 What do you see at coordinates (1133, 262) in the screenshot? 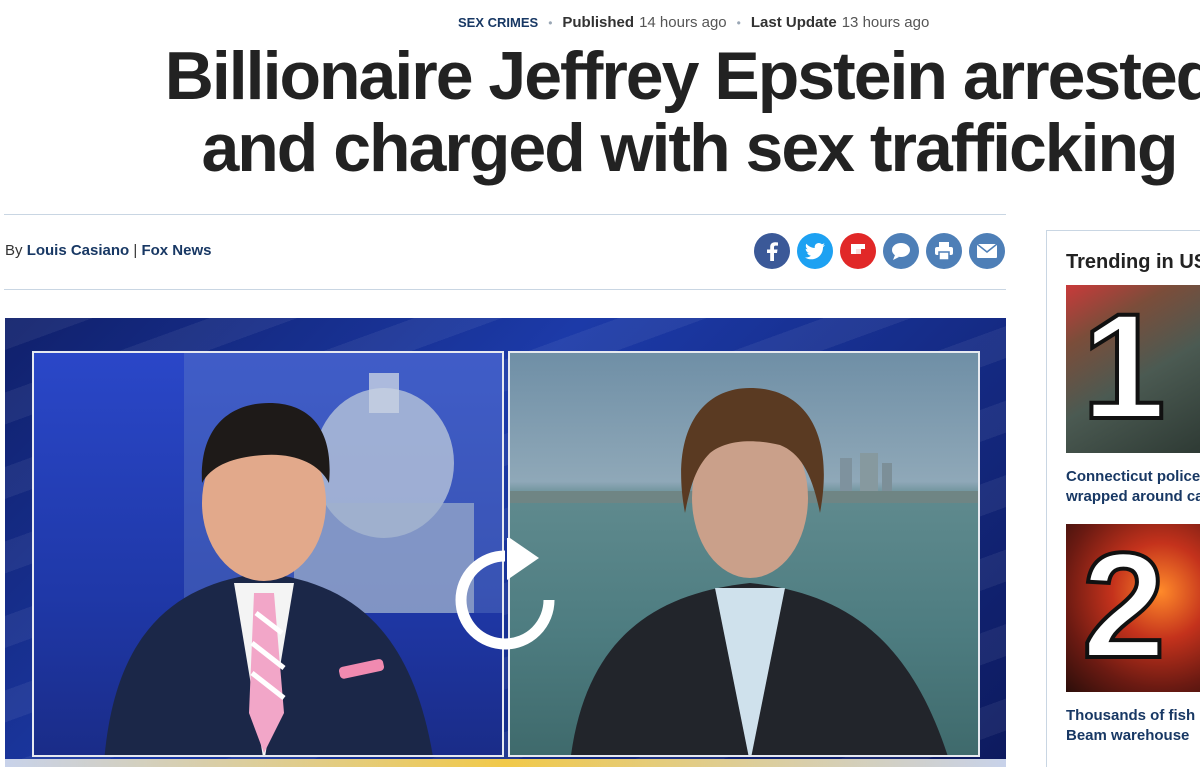
I see `trending-title: Trending in US` at bounding box center [1133, 262].